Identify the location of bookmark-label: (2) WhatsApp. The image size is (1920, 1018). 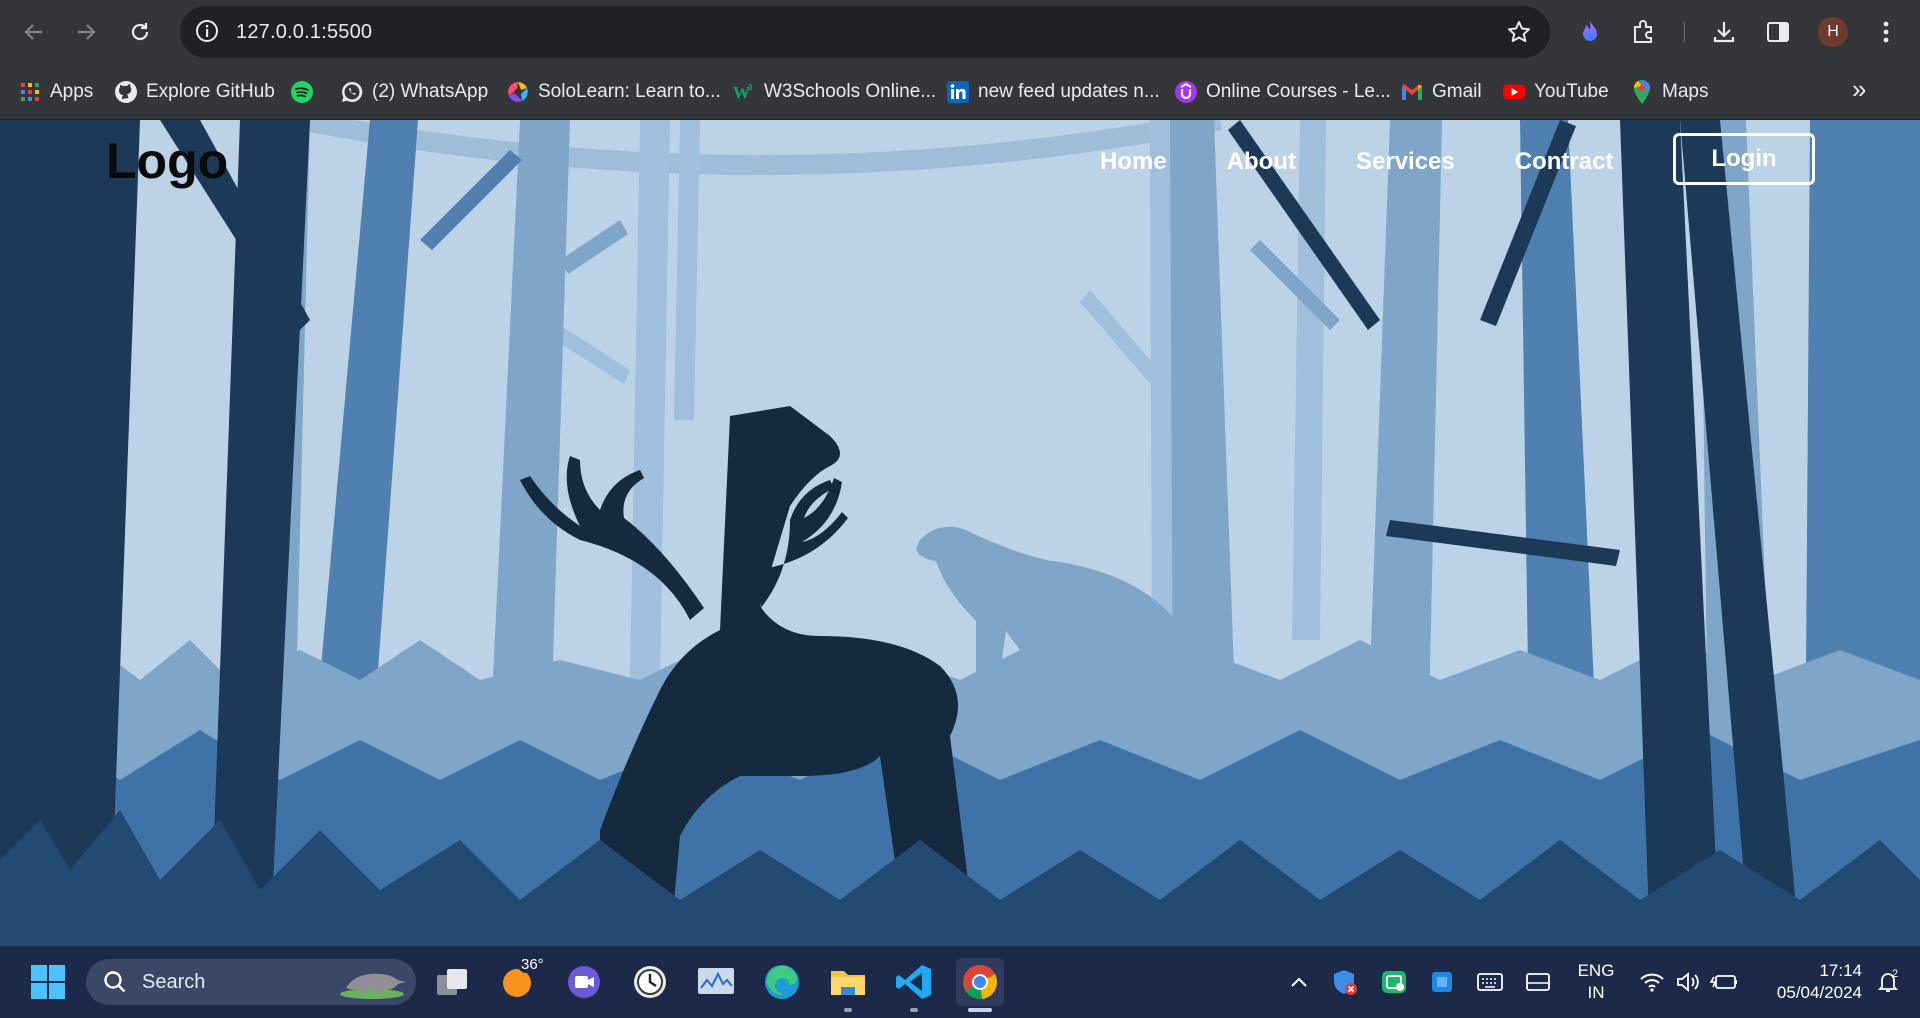
(430, 91).